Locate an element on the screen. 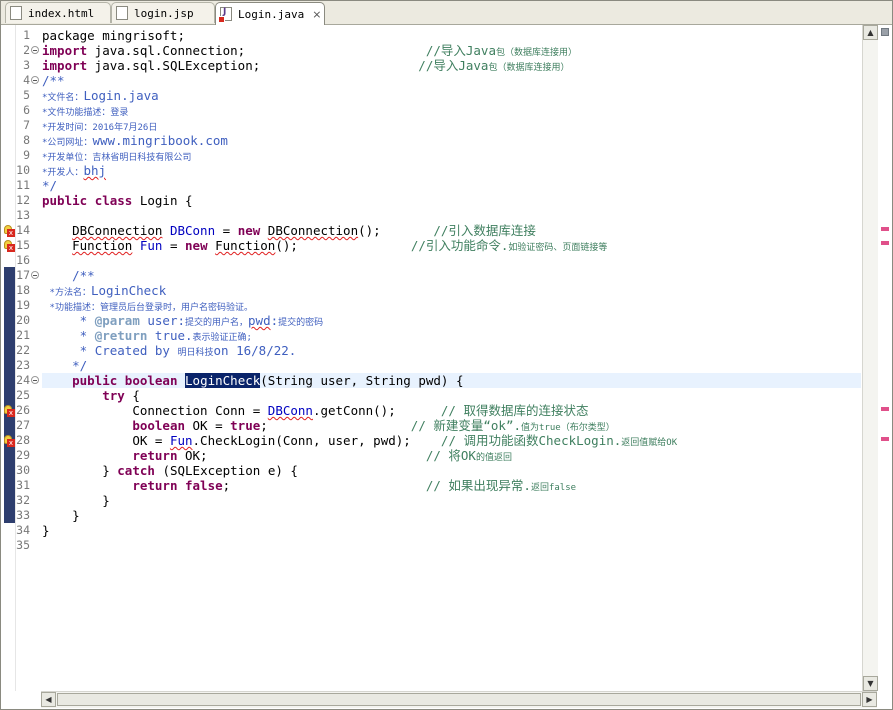  line-number: 11 is located at coordinates (23, 185).